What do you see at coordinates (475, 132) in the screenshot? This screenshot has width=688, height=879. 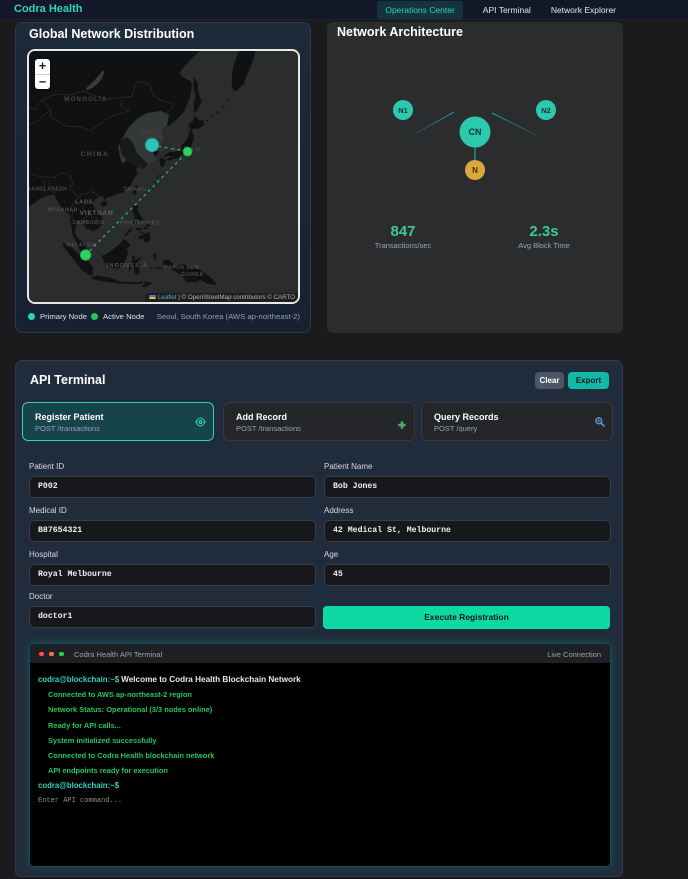 I see `svg-text: CN` at bounding box center [475, 132].